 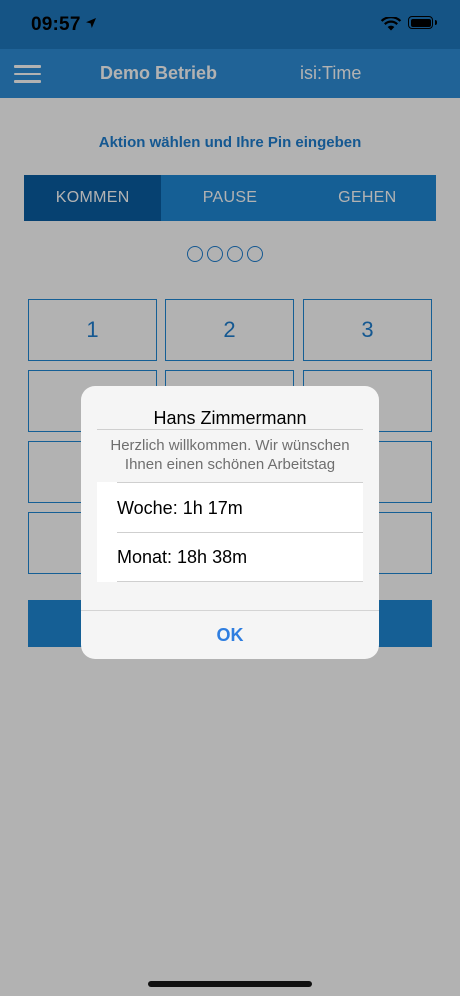 What do you see at coordinates (230, 984) in the screenshot?
I see `home-indicator` at bounding box center [230, 984].